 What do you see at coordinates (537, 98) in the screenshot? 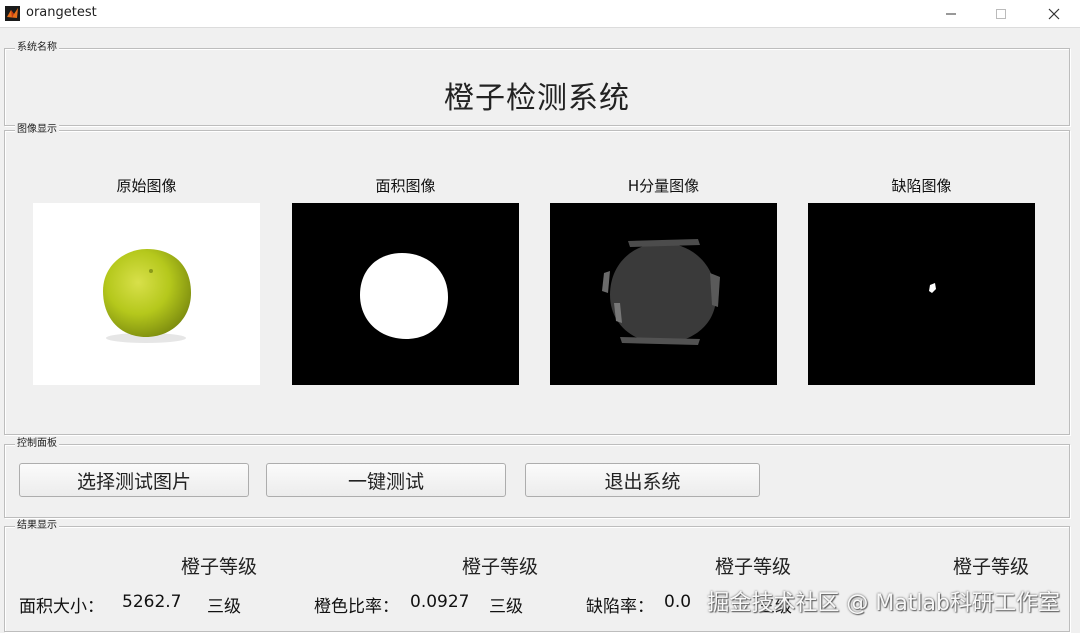
I see `system-title: 橙子检测系统` at bounding box center [537, 98].